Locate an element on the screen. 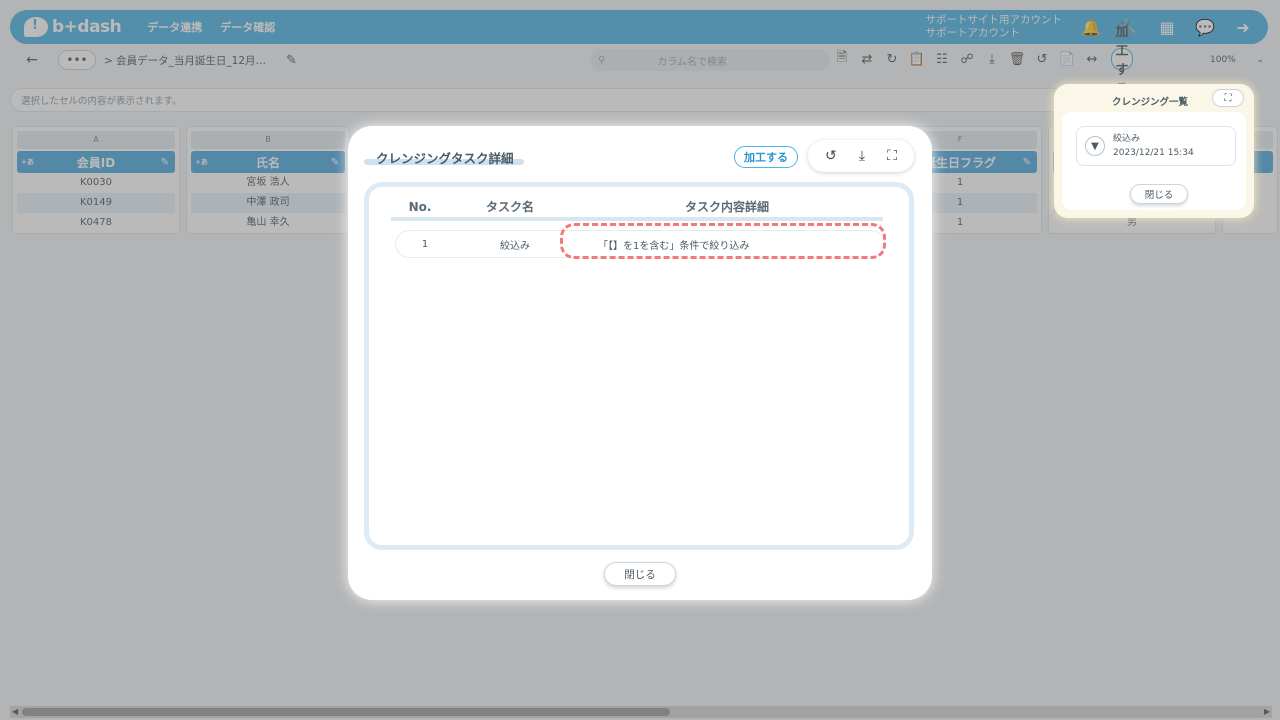  cleansing-task-text: 絞込み 2023/12/21 15:34 is located at coordinates (1153, 146).